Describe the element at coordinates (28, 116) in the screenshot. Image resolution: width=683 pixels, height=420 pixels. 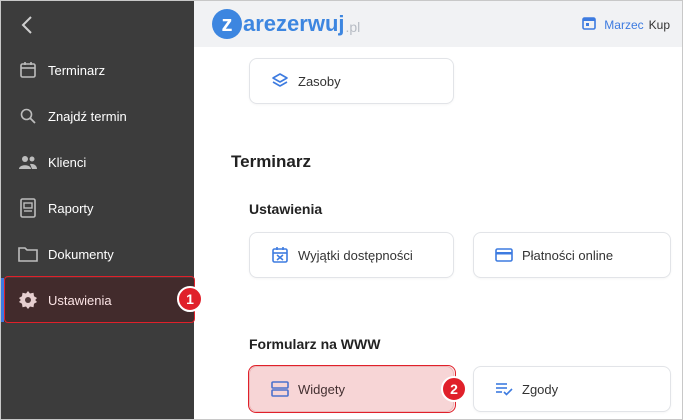
I see `search-icon` at that location.